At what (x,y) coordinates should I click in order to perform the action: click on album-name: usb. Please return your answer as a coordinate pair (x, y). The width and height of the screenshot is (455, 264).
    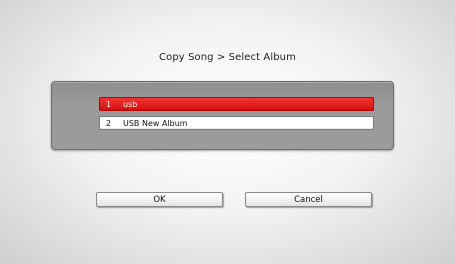
    Looking at the image, I should click on (130, 104).